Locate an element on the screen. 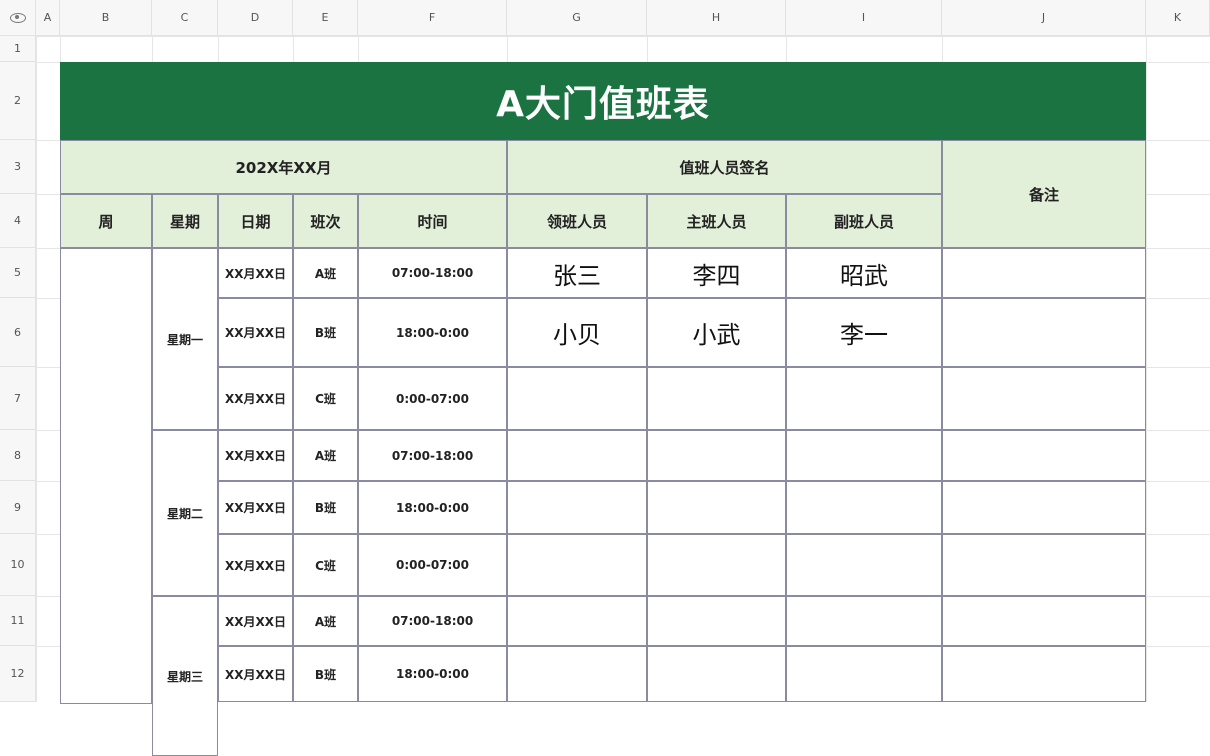  column-header-b: B is located at coordinates (106, 18).